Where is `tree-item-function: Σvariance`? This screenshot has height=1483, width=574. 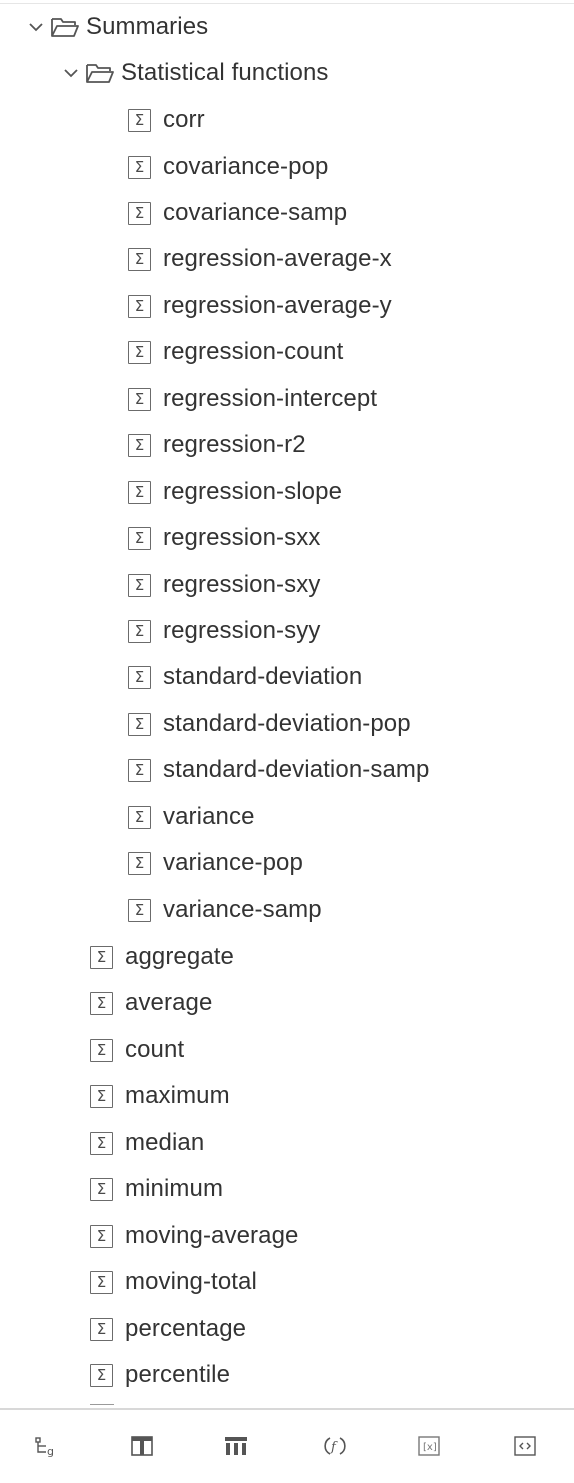
tree-item-function: Σvariance is located at coordinates (191, 817).